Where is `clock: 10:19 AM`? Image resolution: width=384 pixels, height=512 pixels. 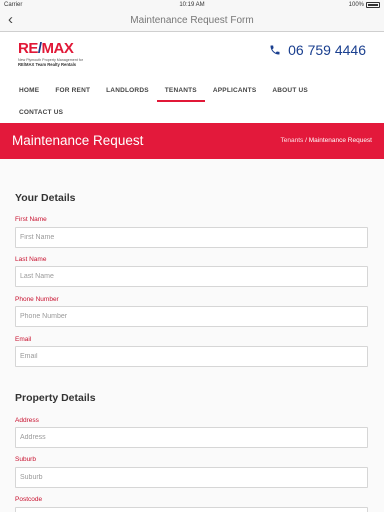 clock: 10:19 AM is located at coordinates (192, 5).